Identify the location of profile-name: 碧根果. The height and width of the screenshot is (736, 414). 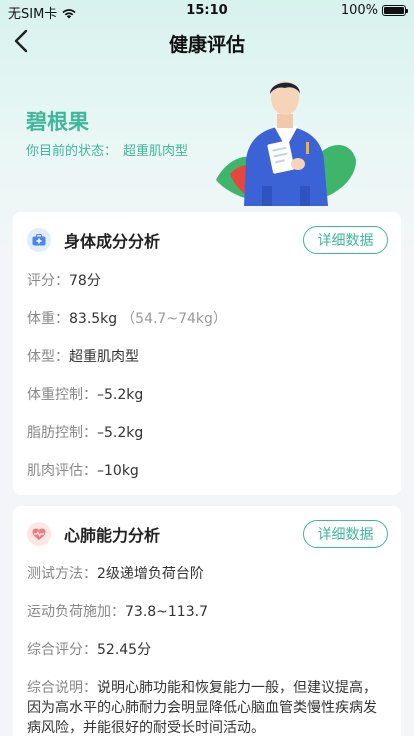
(57, 122).